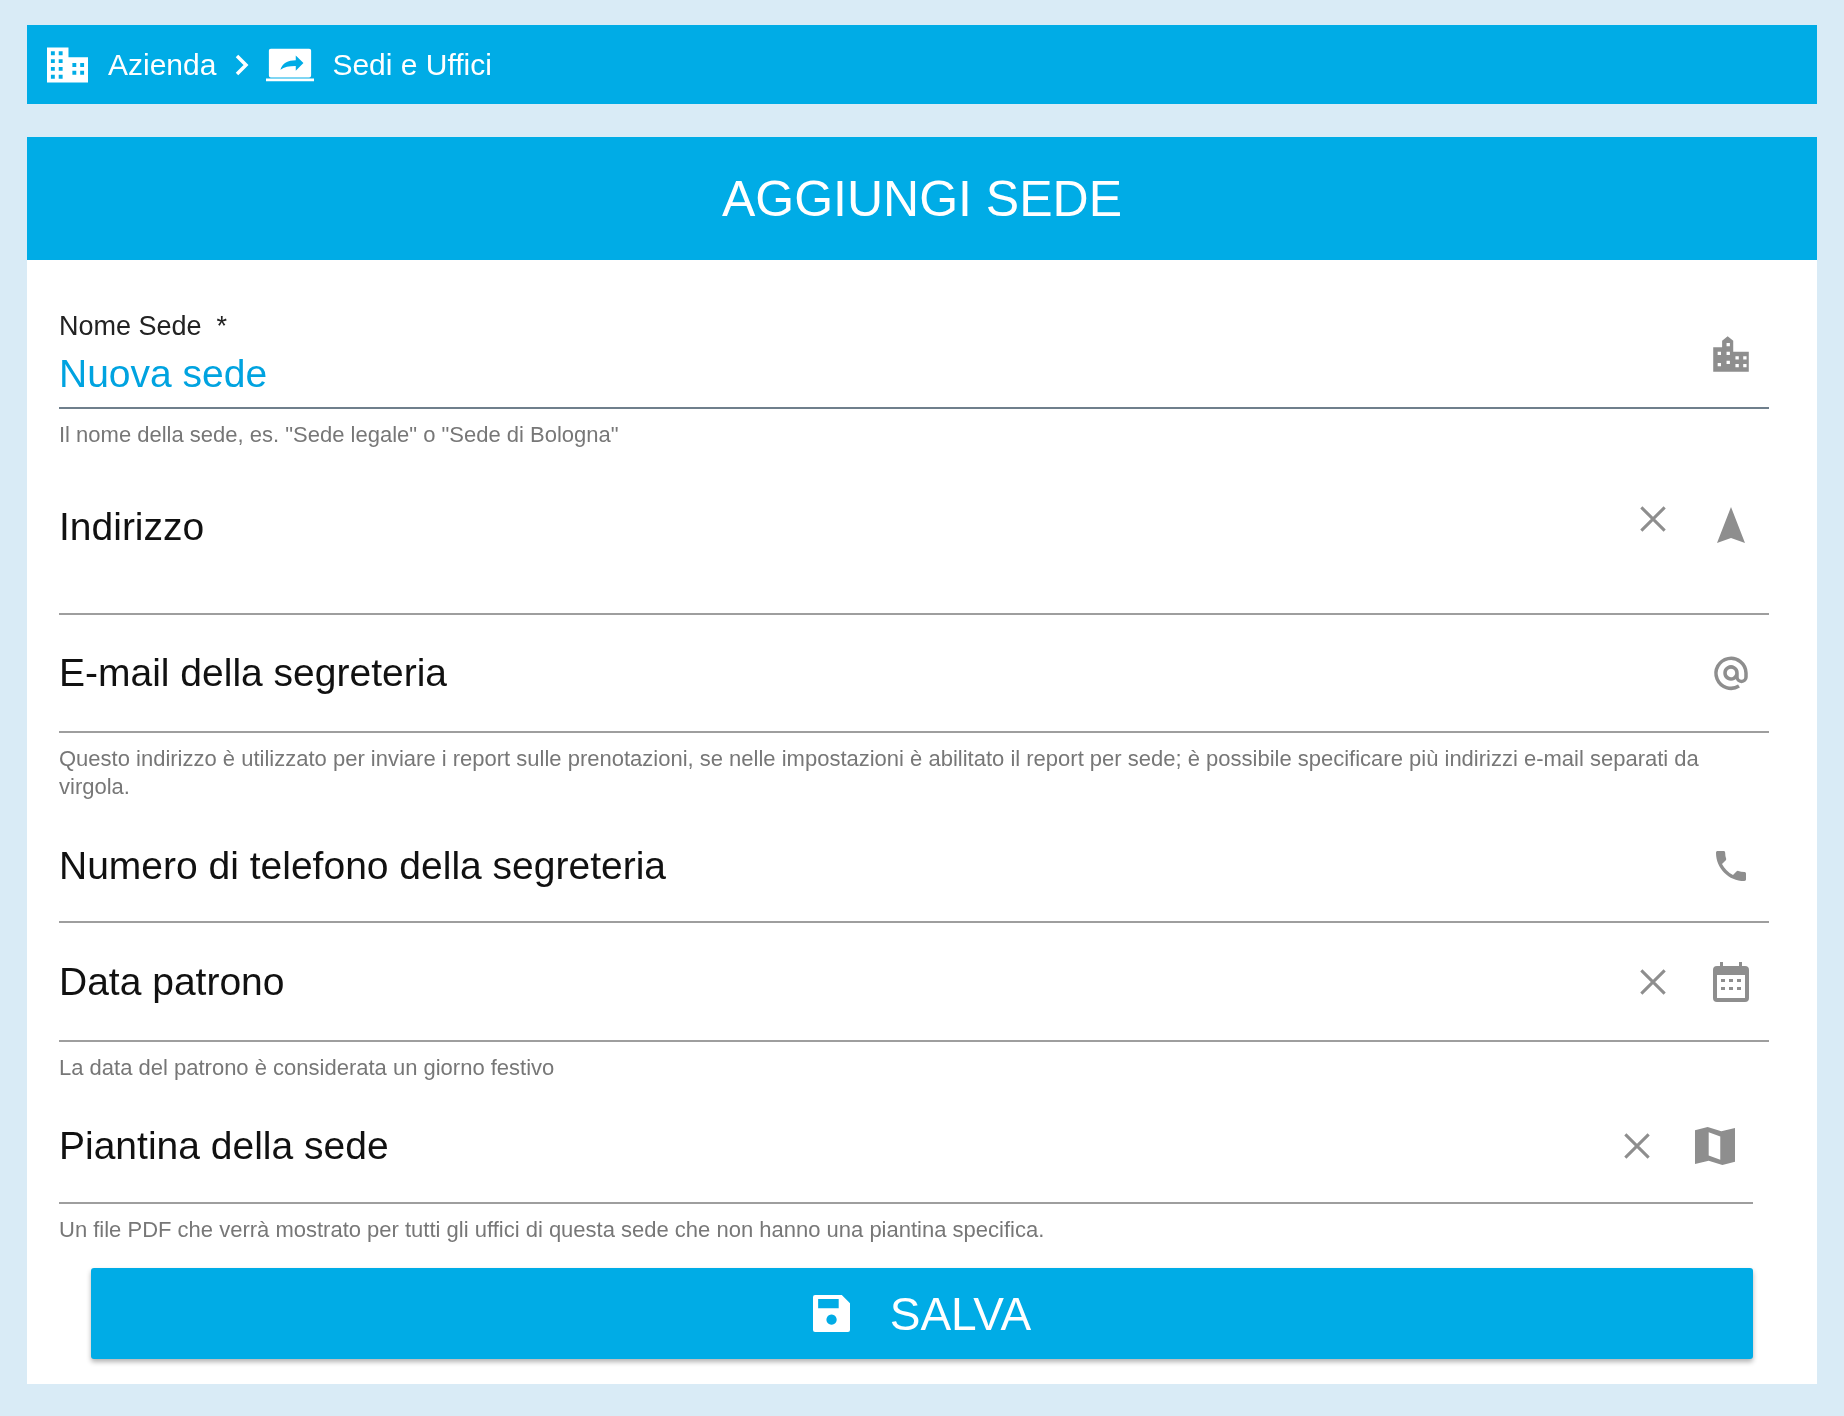 The image size is (1844, 1416). Describe the element at coordinates (914, 354) in the screenshot. I see `input-field: Nome Sede * Nuova sede` at that location.